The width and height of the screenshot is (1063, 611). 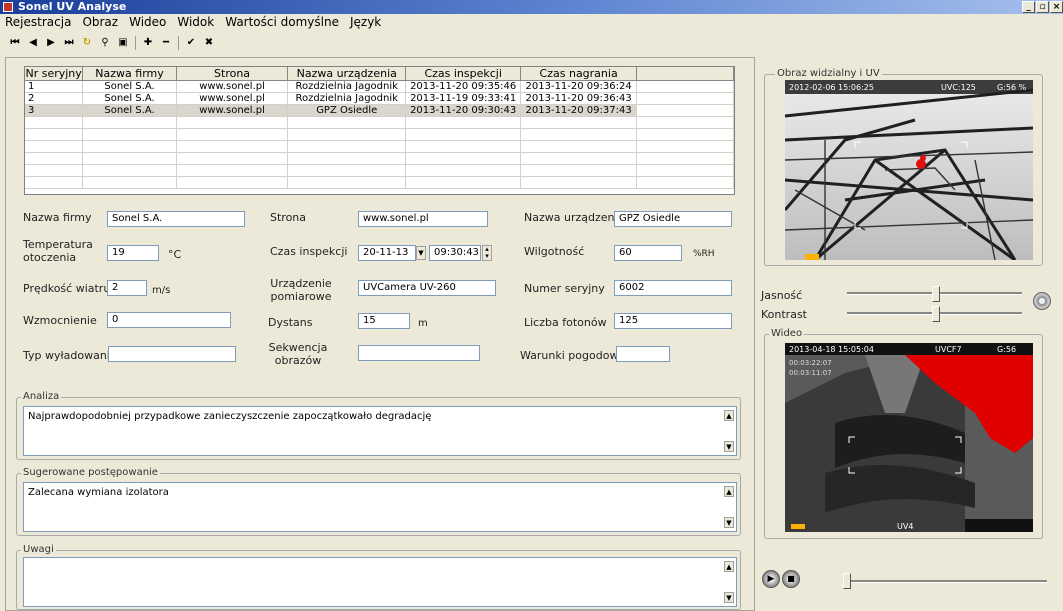 I want to click on photon-count-label: Liczba fotonów, so click(x=565, y=322).